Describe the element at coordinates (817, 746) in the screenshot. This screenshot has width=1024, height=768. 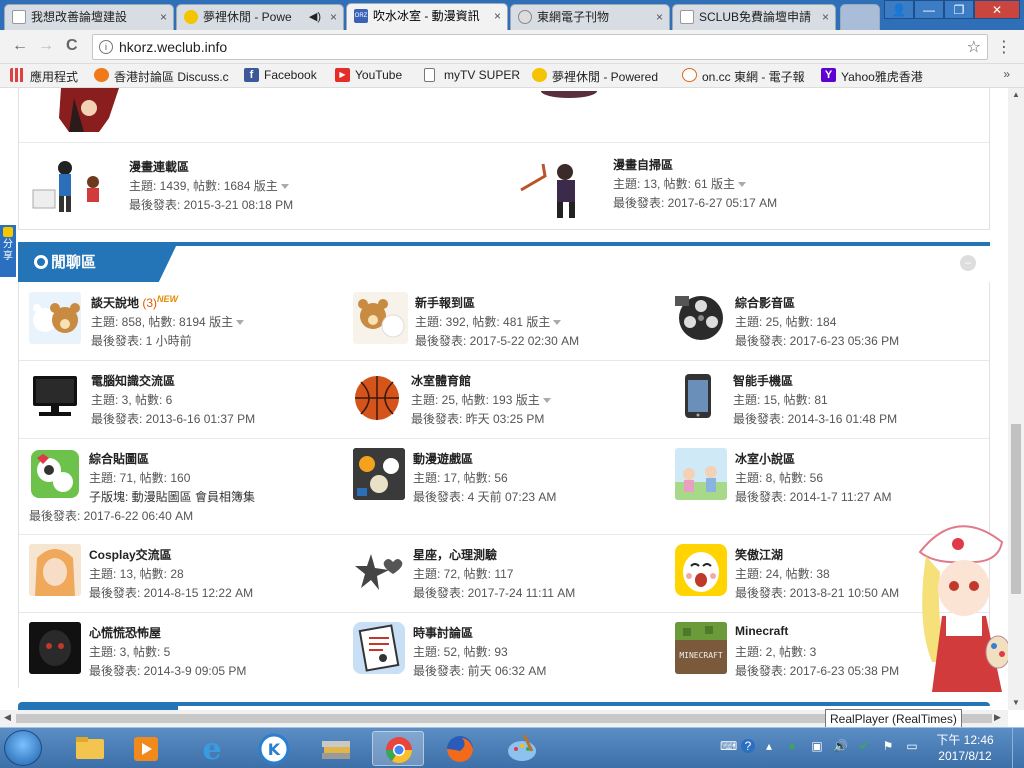
I see `shield-icon: ▣` at that location.